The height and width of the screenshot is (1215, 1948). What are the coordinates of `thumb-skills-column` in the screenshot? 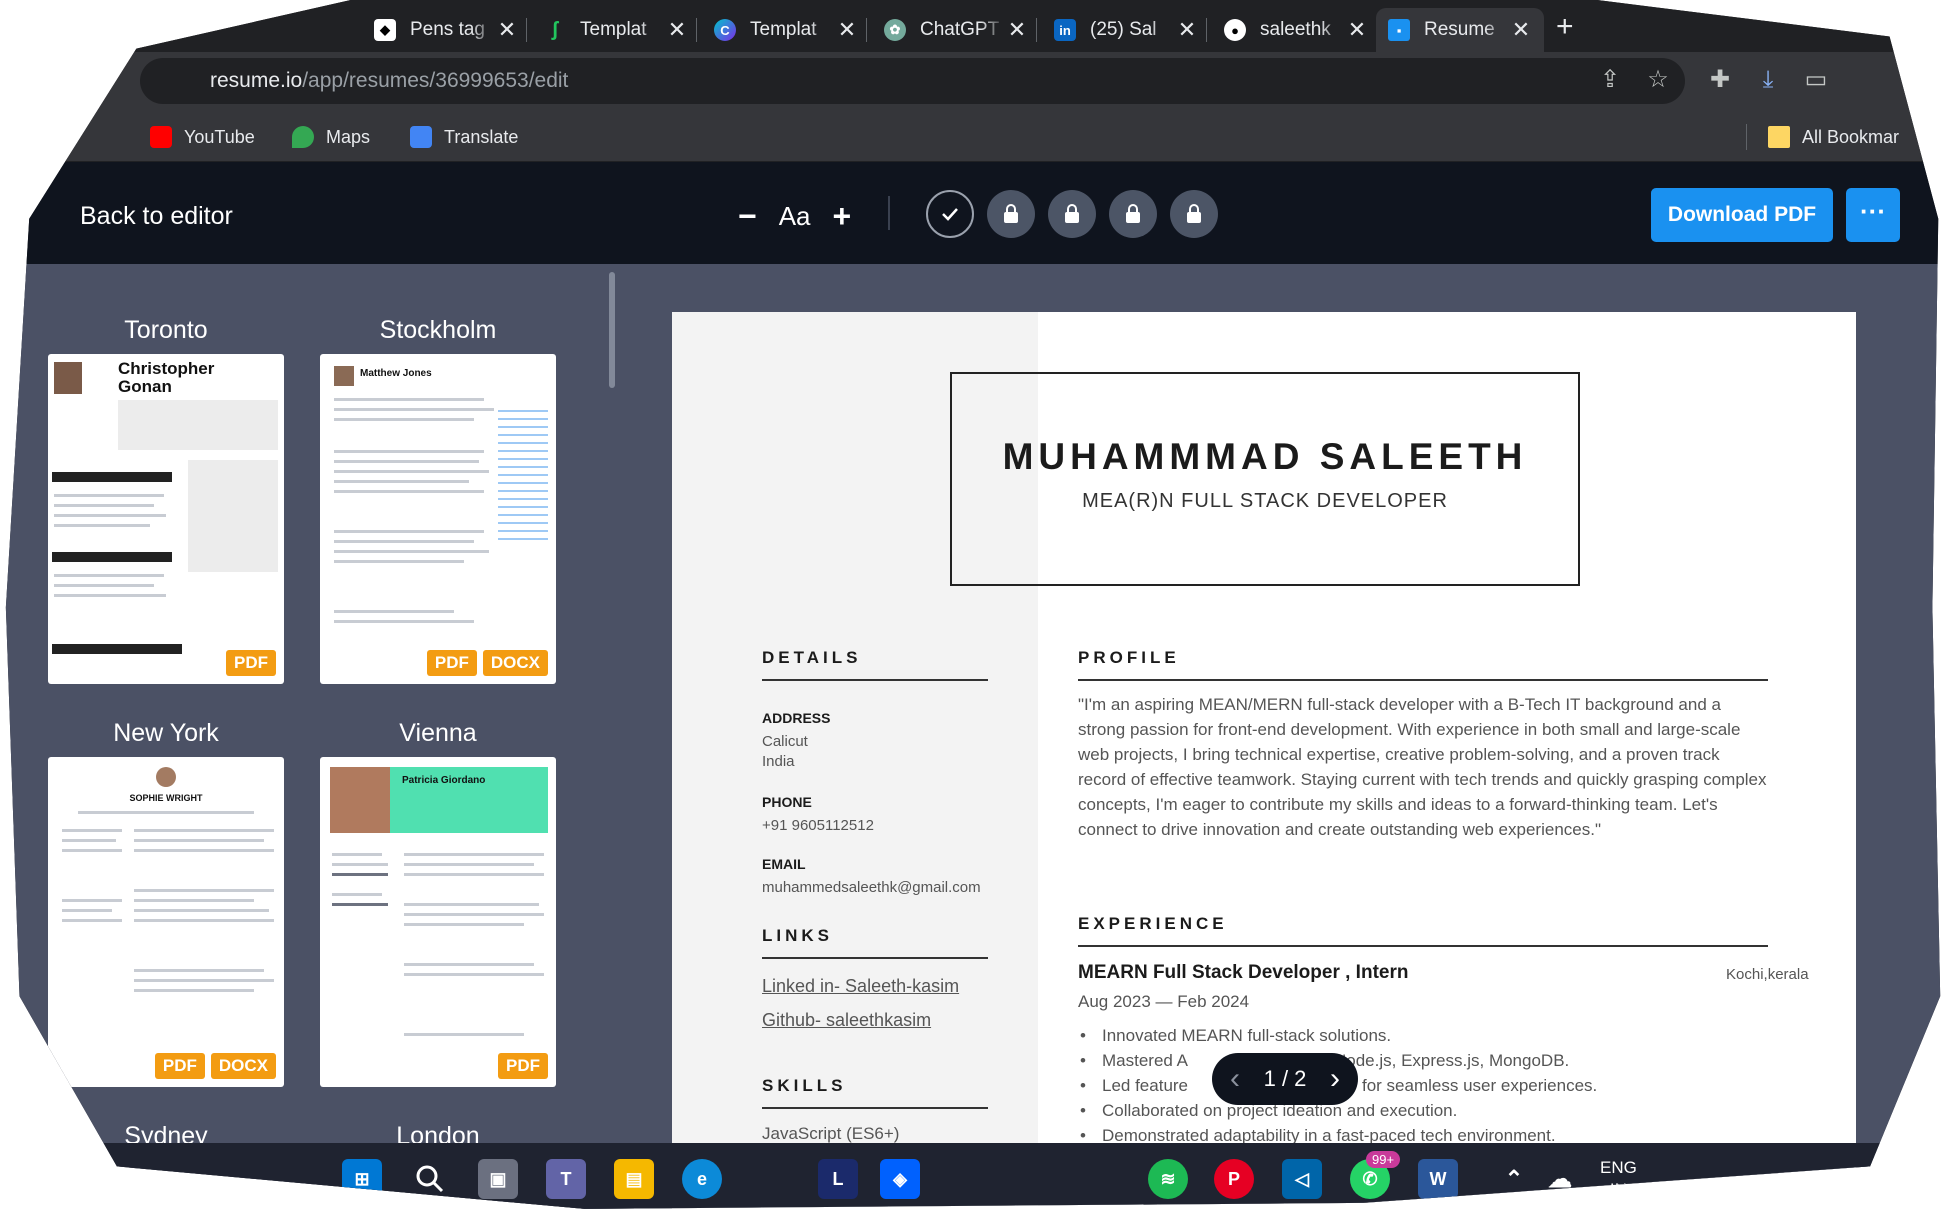 It's located at (523, 474).